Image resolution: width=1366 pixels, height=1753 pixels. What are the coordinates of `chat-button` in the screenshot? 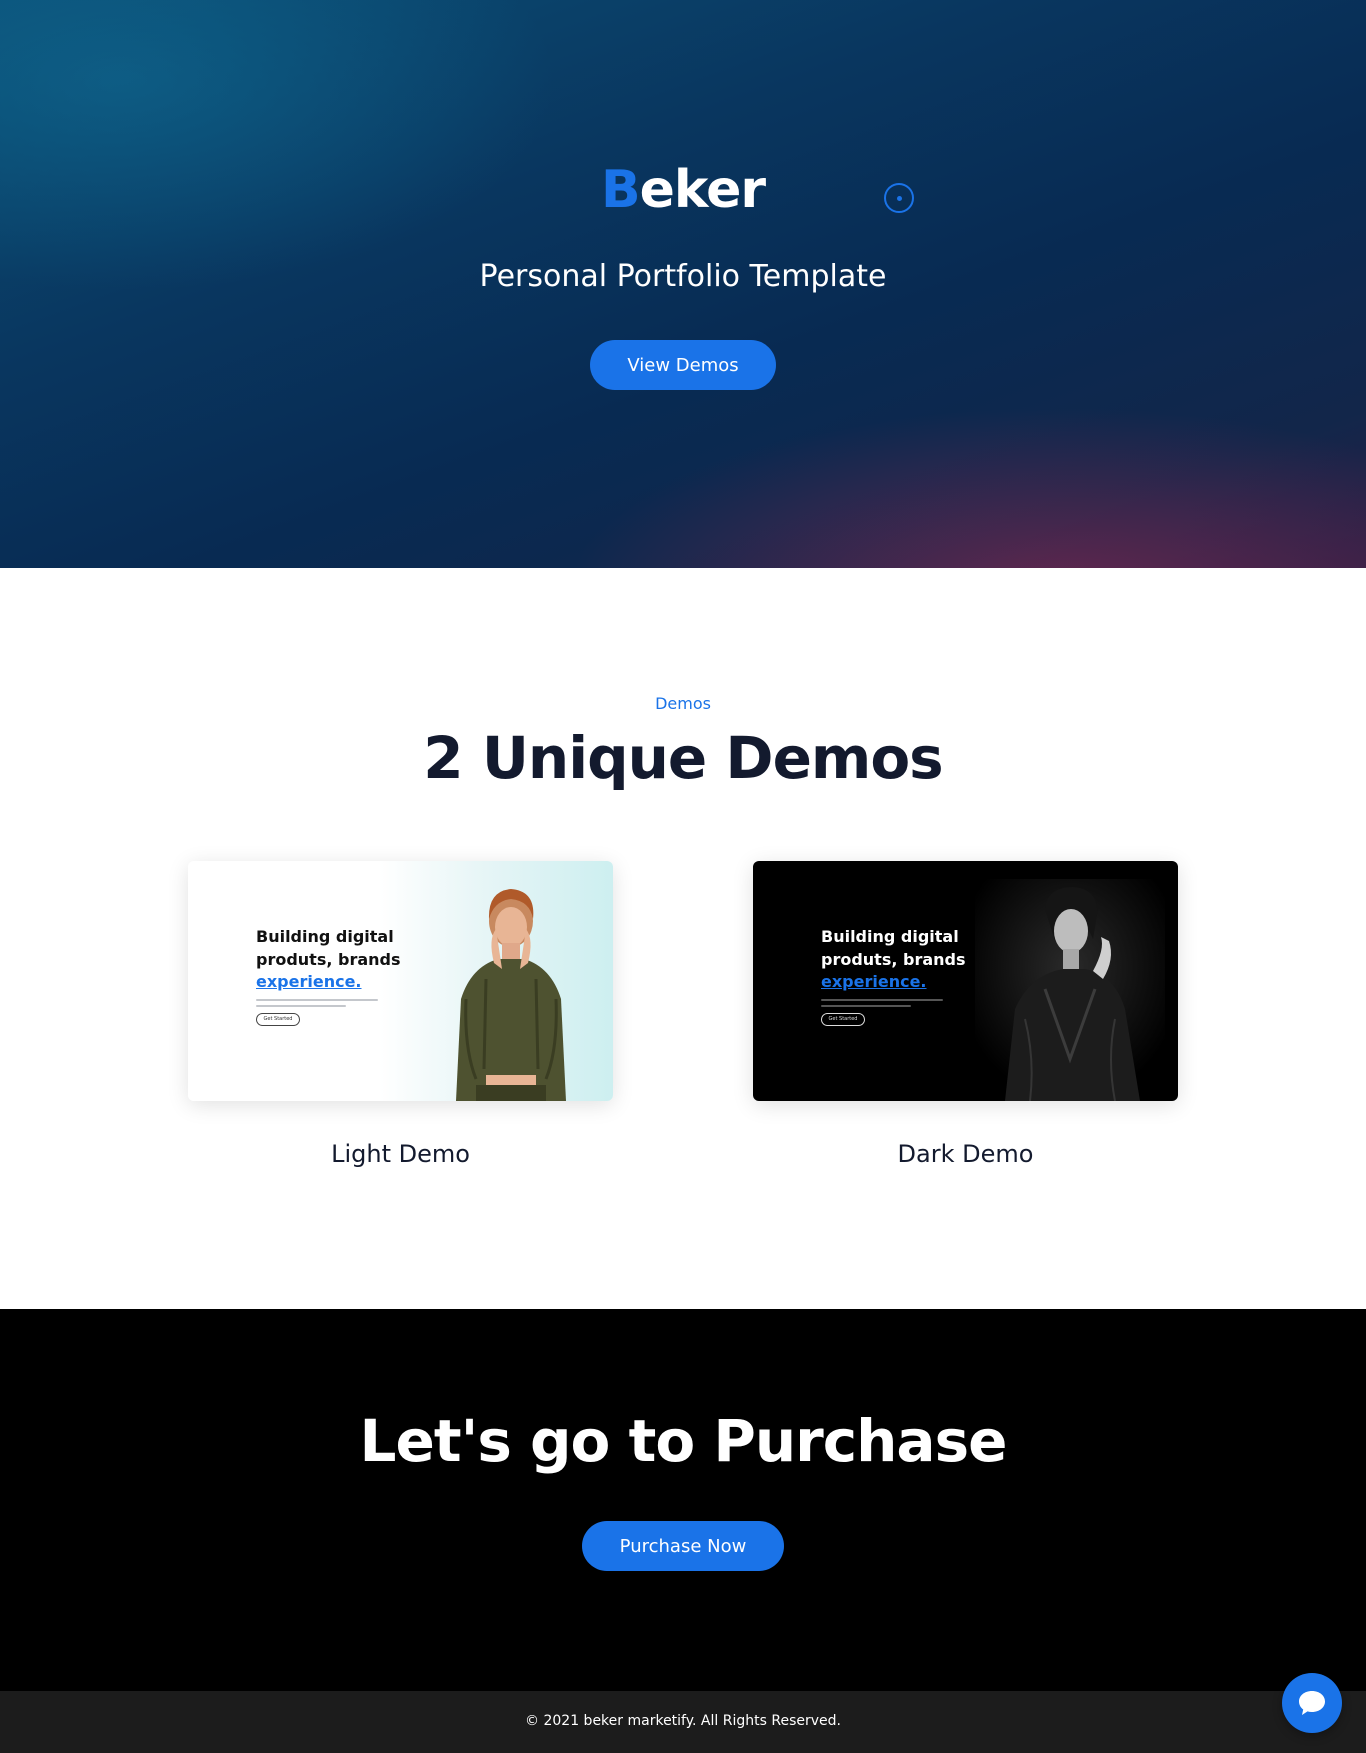 It's located at (1312, 1703).